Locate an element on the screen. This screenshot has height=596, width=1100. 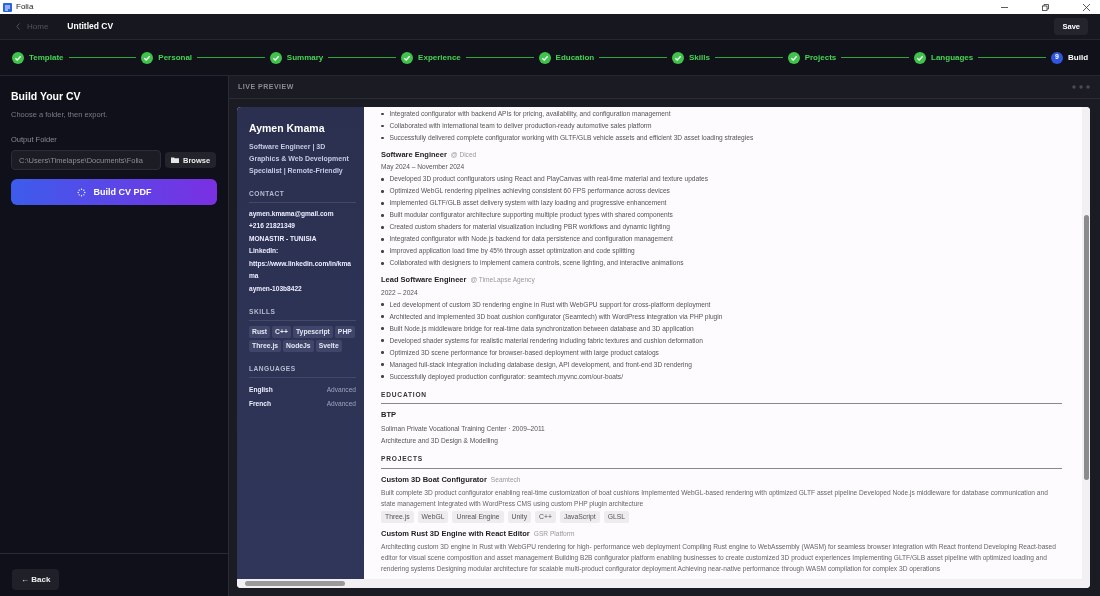
build-pdf-button: Build CV PDF is located at coordinates (114, 192).